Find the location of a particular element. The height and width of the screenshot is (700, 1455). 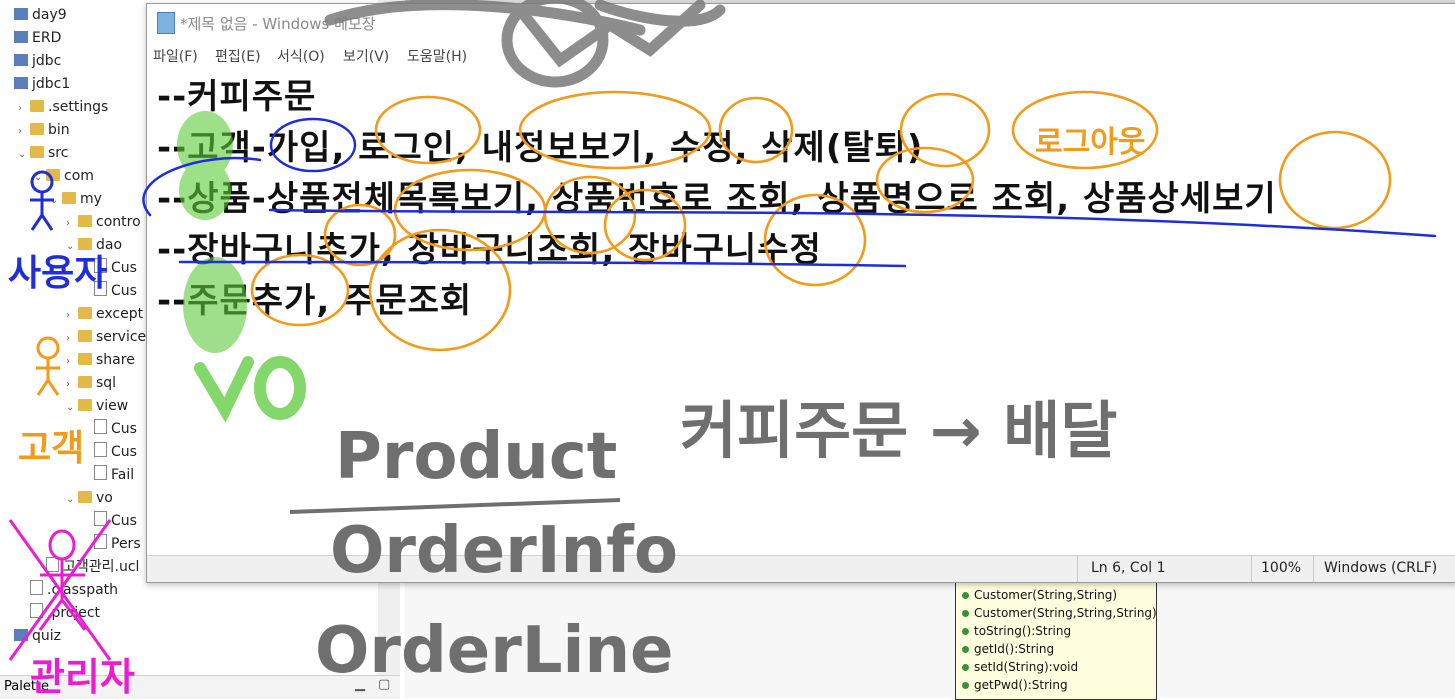

minimize-icon: ▁ is located at coordinates (360, 684).